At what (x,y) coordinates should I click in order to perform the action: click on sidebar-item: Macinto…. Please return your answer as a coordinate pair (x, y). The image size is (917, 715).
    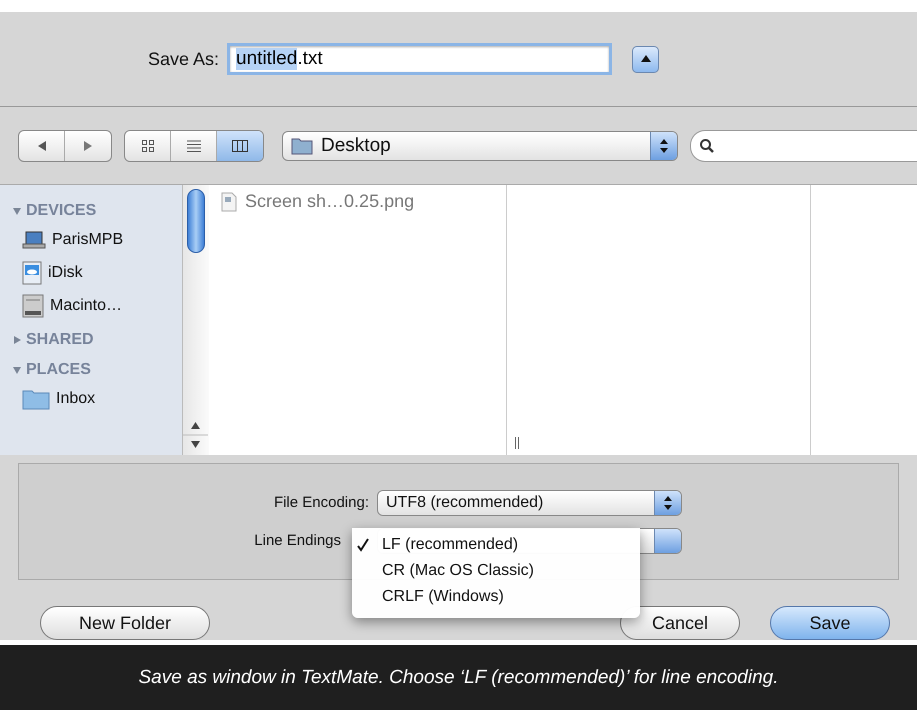
    Looking at the image, I should click on (91, 305).